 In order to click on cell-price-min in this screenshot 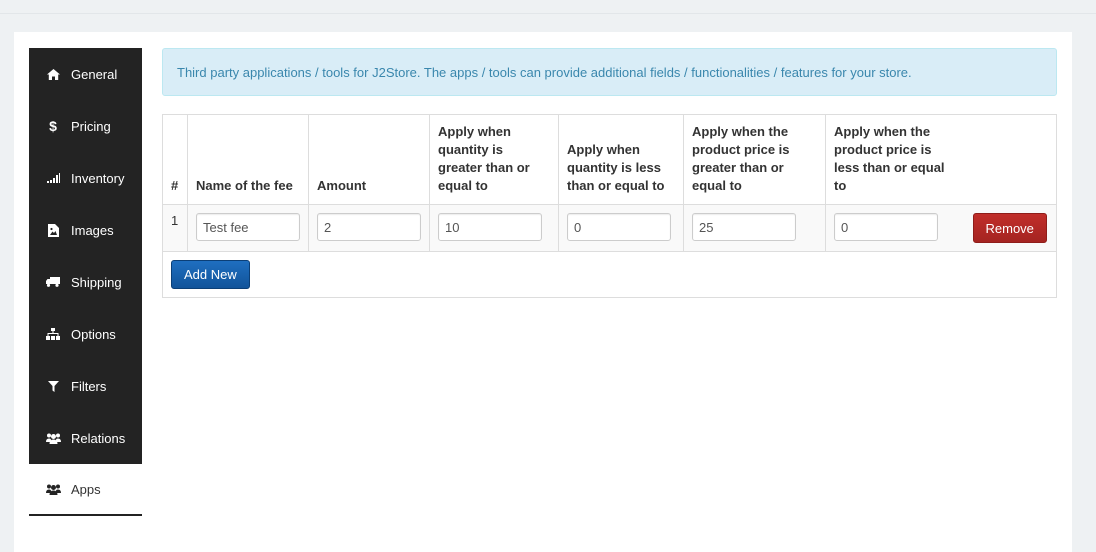, I will do `click(754, 228)`.